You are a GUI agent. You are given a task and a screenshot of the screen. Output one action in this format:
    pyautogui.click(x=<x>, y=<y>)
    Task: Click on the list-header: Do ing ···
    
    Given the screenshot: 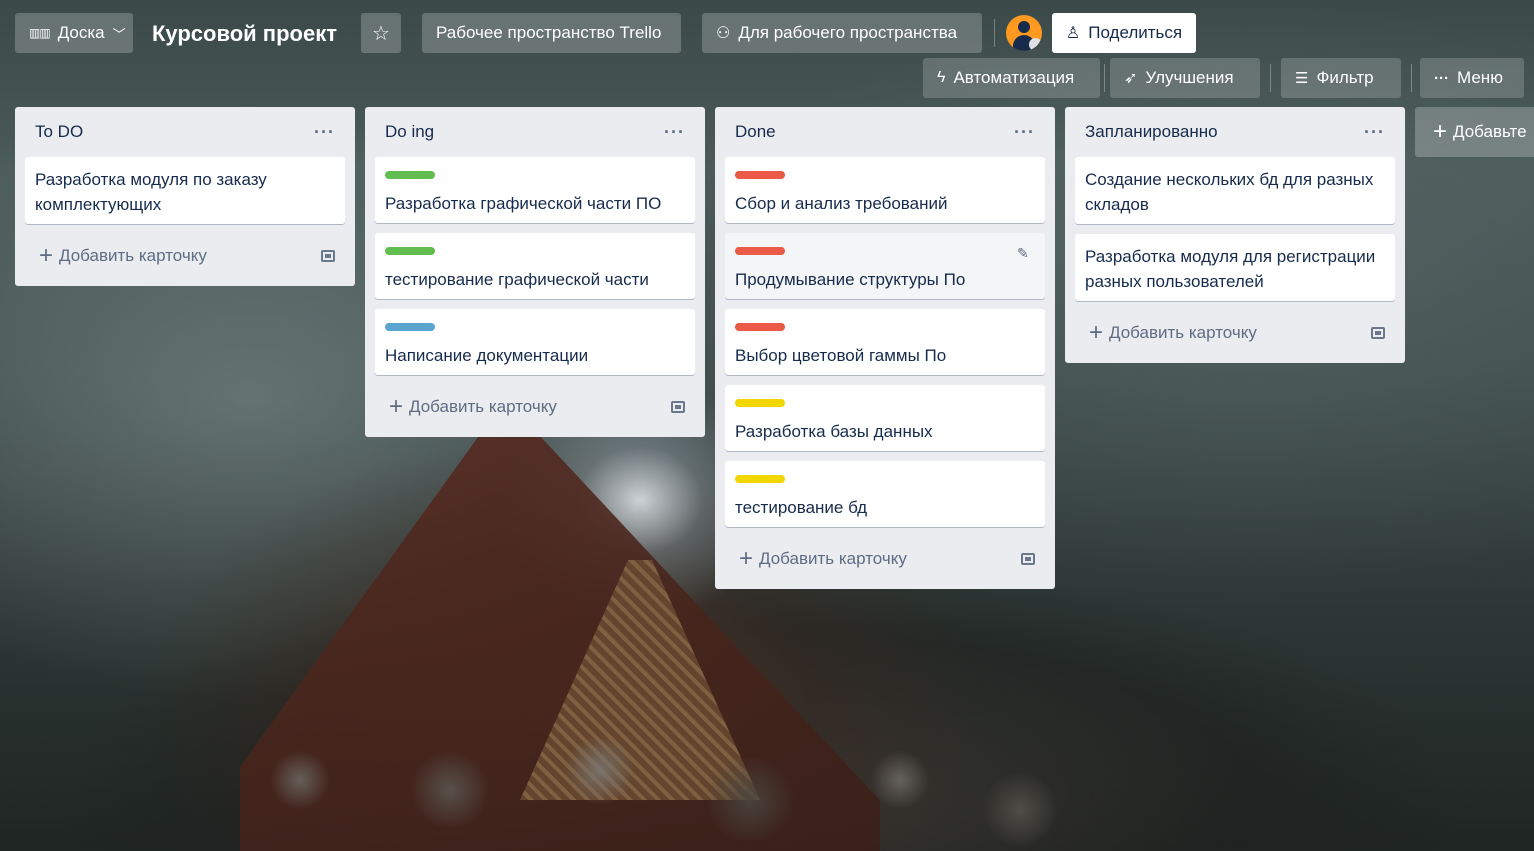 What is the action you would take?
    pyautogui.click(x=535, y=132)
    